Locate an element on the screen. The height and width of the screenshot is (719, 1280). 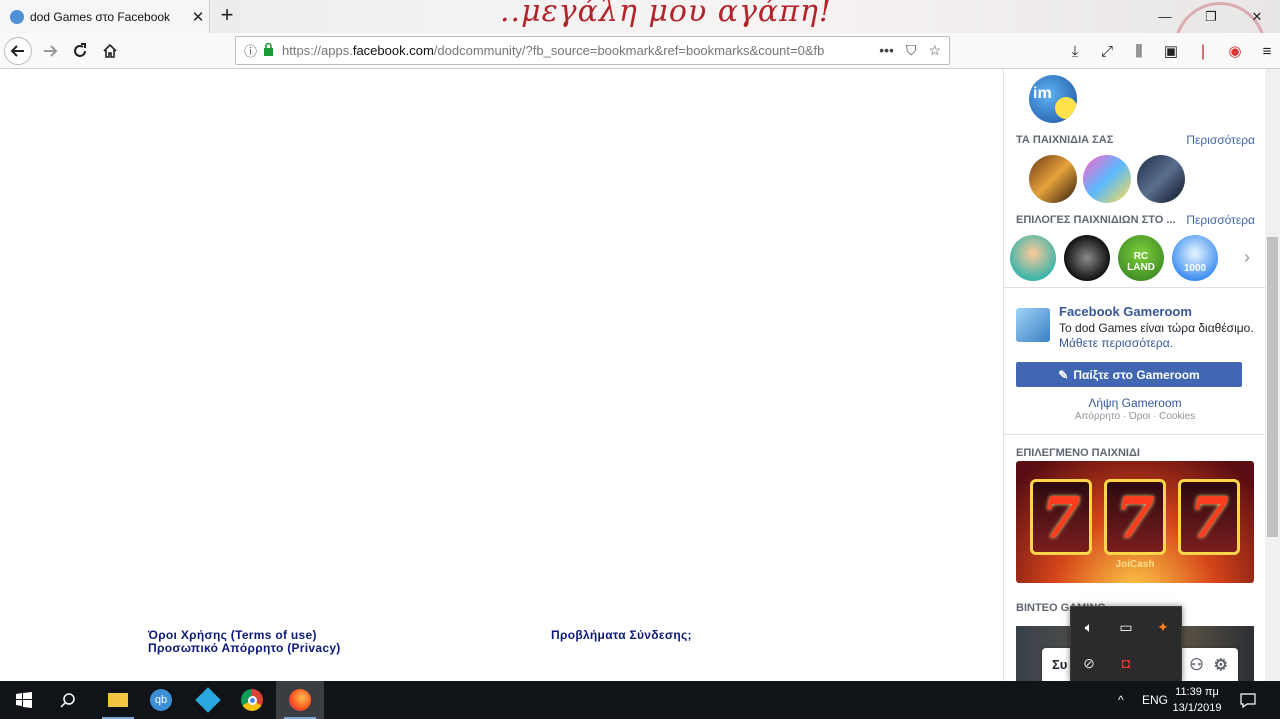
kodi-icon is located at coordinates (208, 700).